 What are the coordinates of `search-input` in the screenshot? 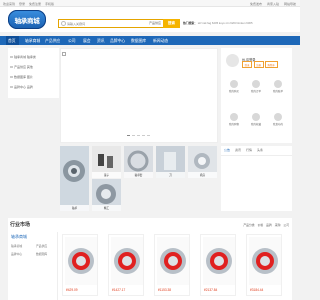 It's located at (102, 23).